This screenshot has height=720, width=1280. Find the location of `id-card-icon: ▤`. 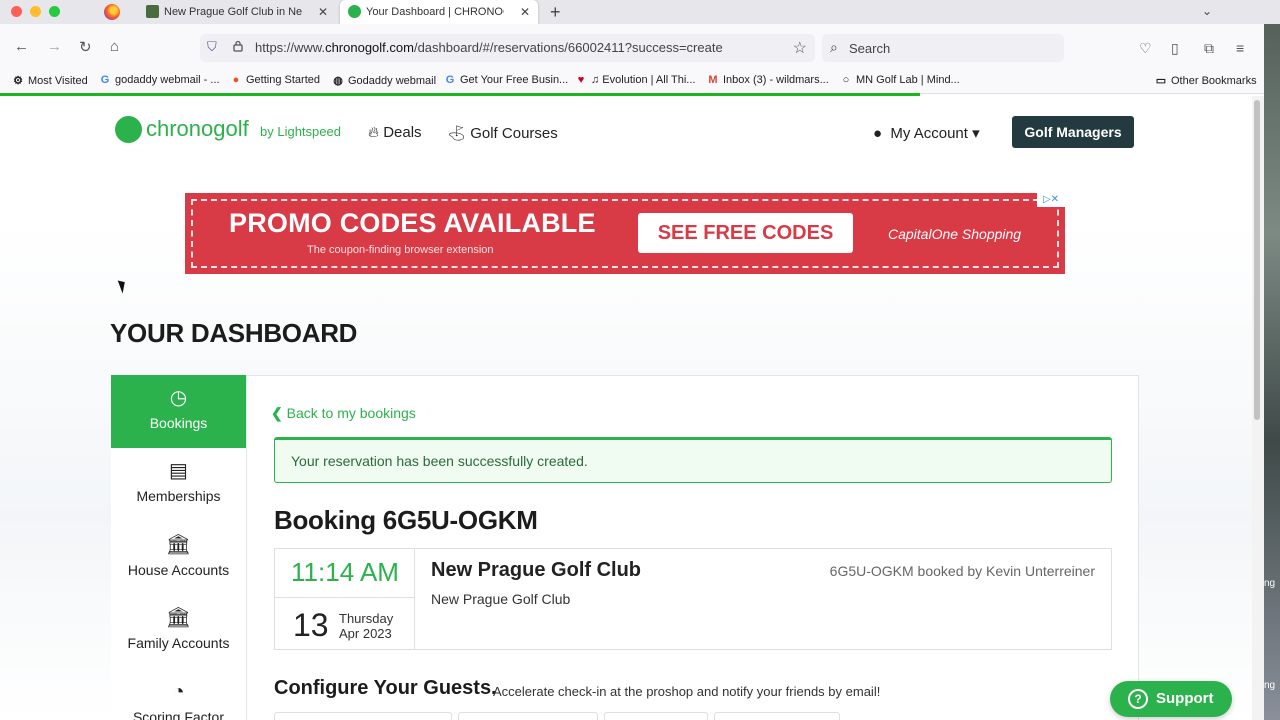

id-card-icon: ▤ is located at coordinates (178, 471).